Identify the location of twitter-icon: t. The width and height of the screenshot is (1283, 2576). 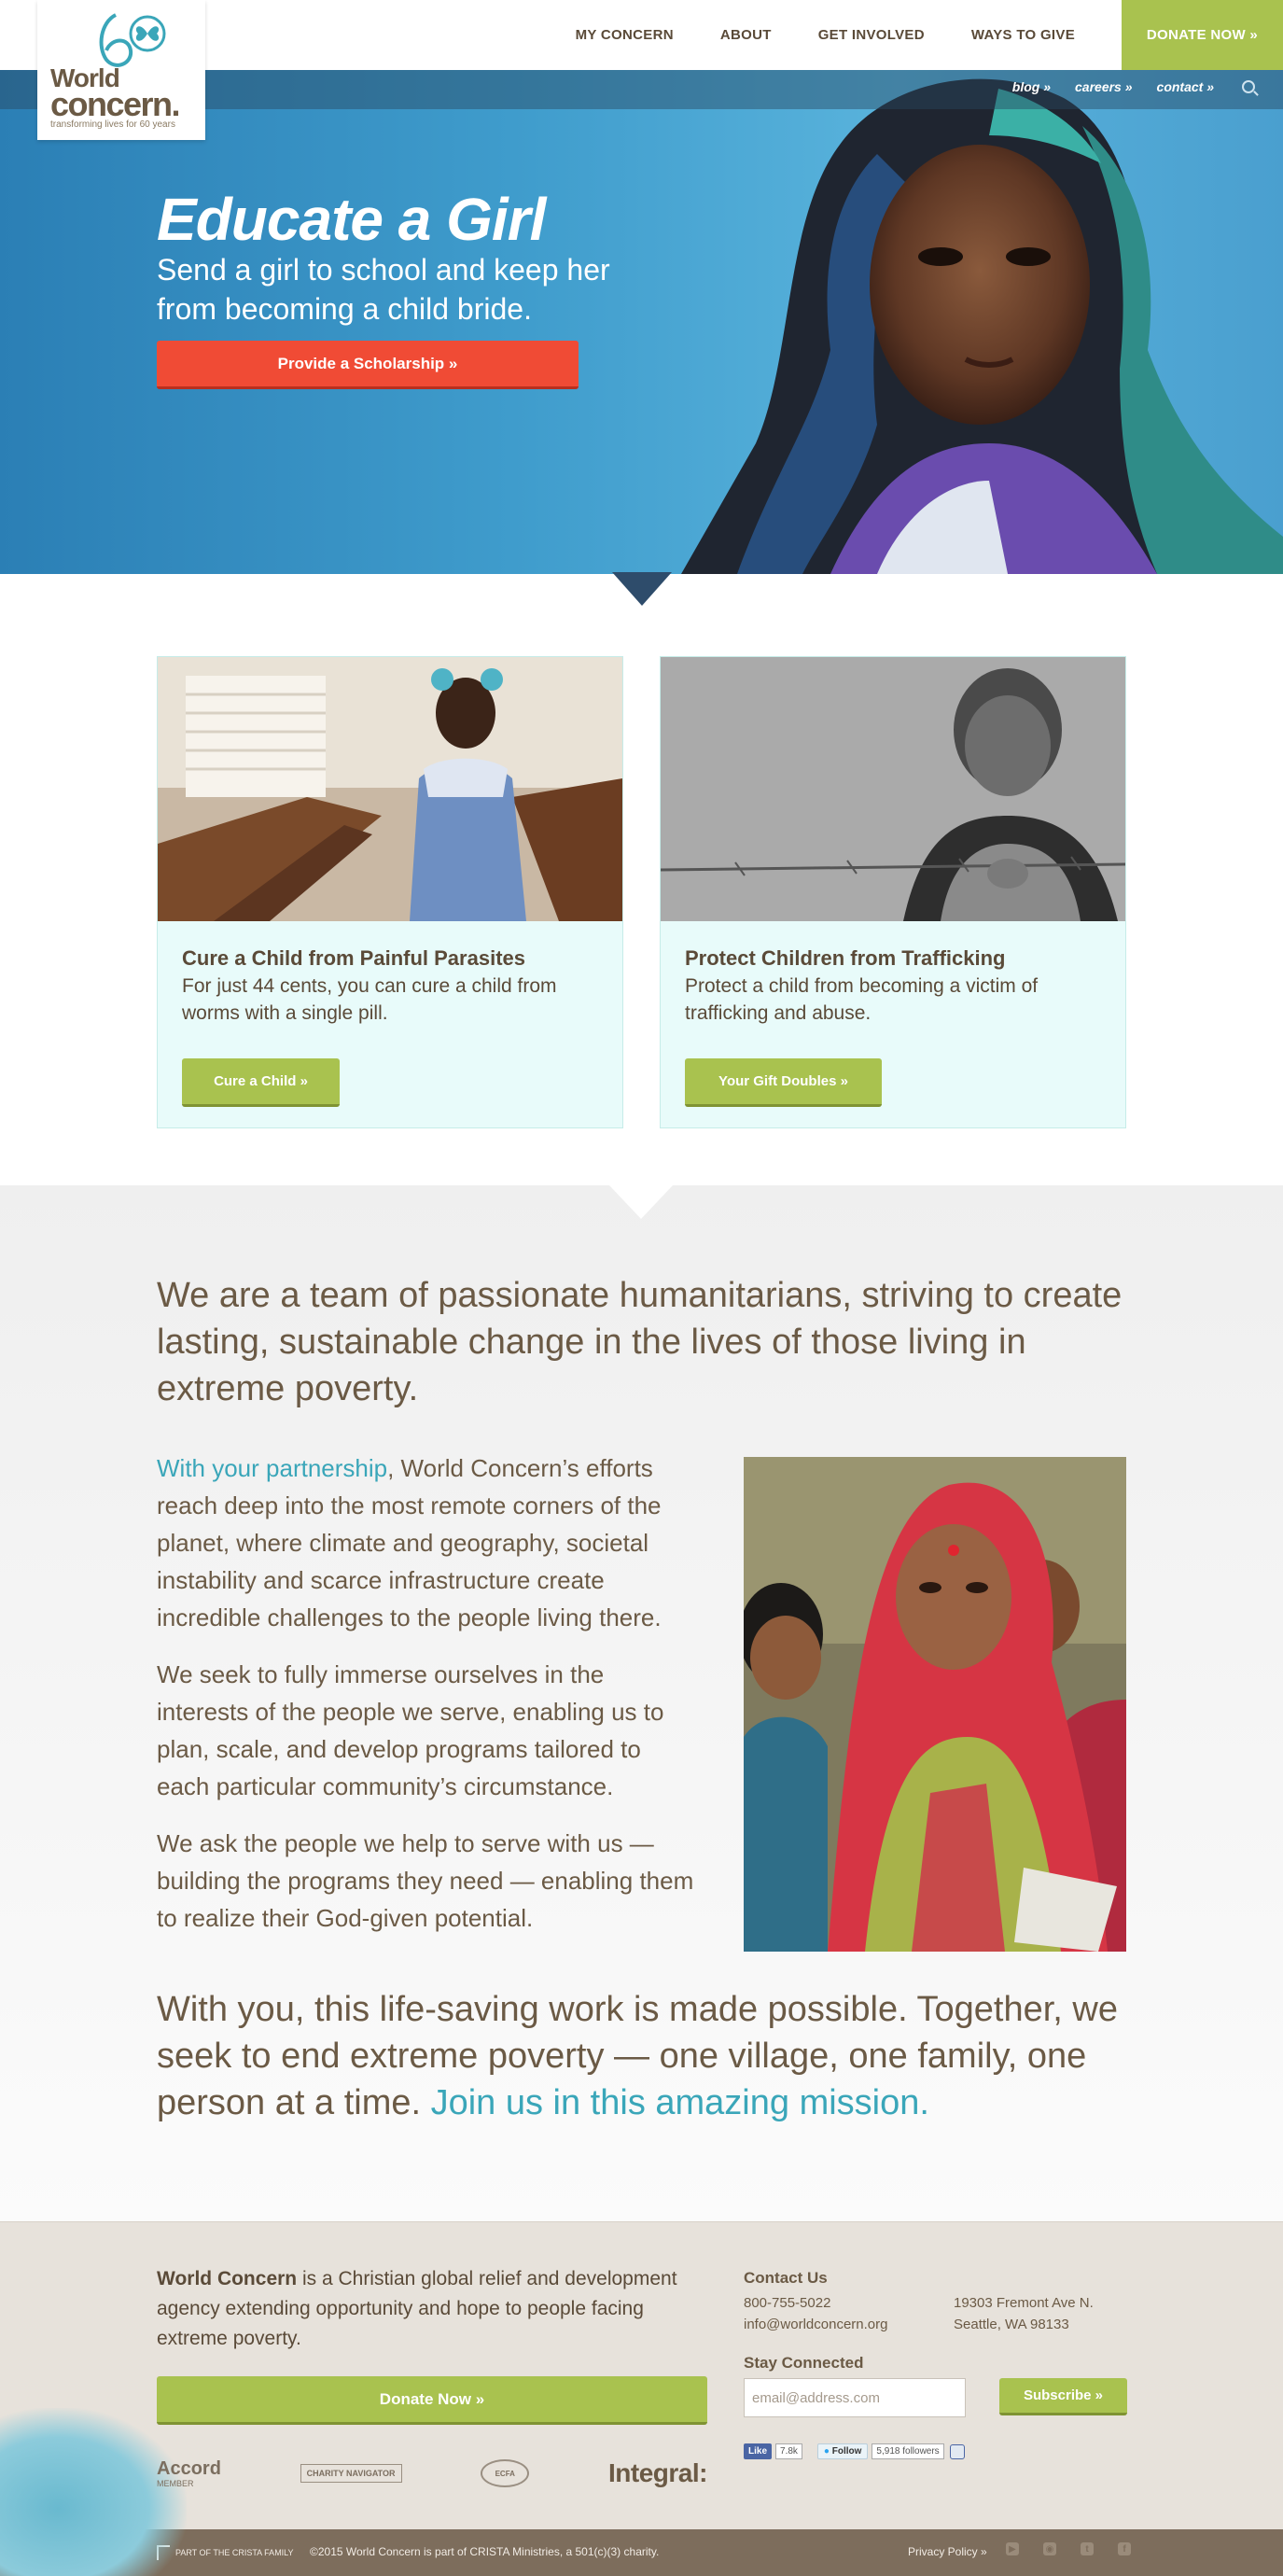
(1087, 2548).